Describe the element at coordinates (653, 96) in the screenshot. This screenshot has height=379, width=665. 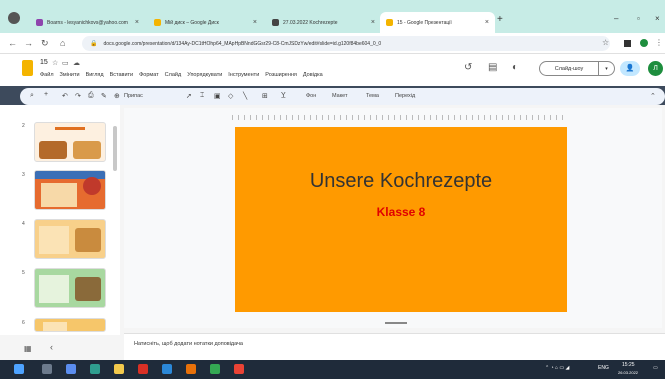
I see `collapse-toolbar-icon: ⌃` at that location.